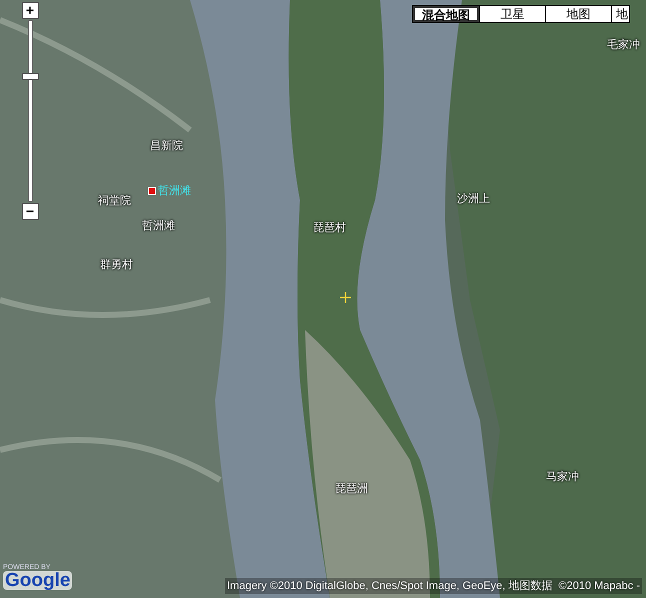 The width and height of the screenshot is (646, 598). I want to click on place-label: 祠堂院, so click(114, 201).